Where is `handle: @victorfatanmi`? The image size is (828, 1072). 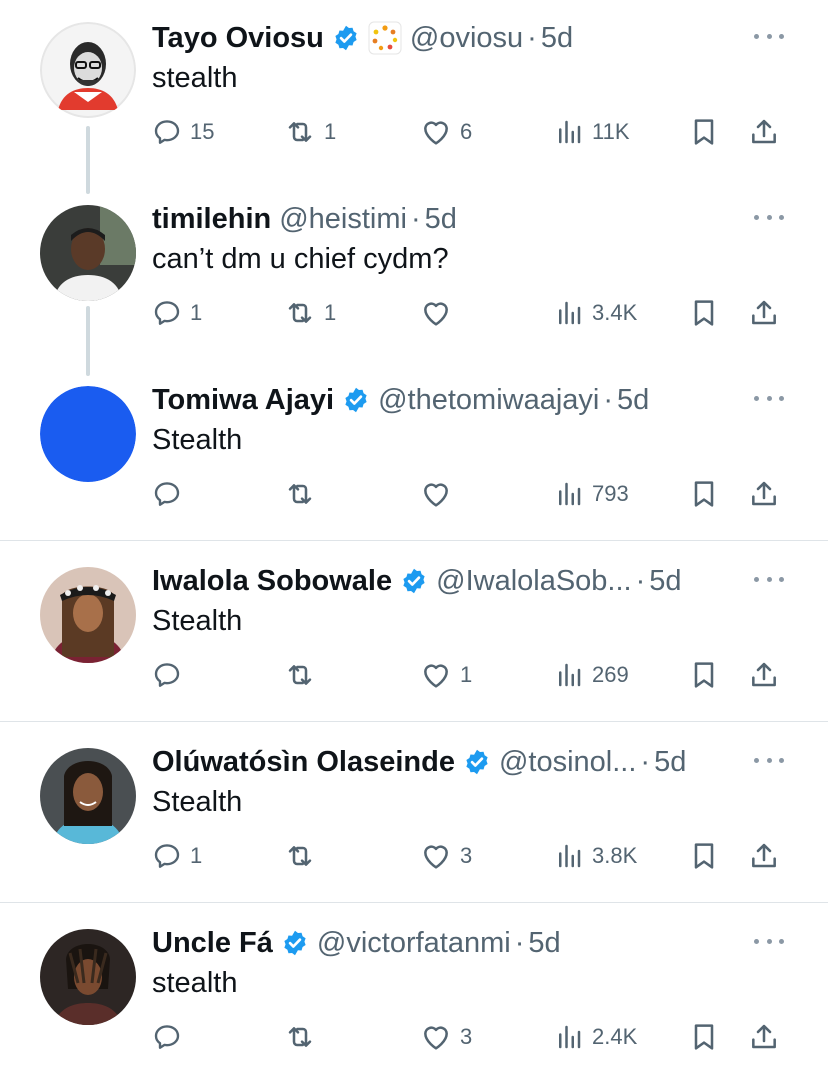
handle: @victorfatanmi is located at coordinates (414, 943).